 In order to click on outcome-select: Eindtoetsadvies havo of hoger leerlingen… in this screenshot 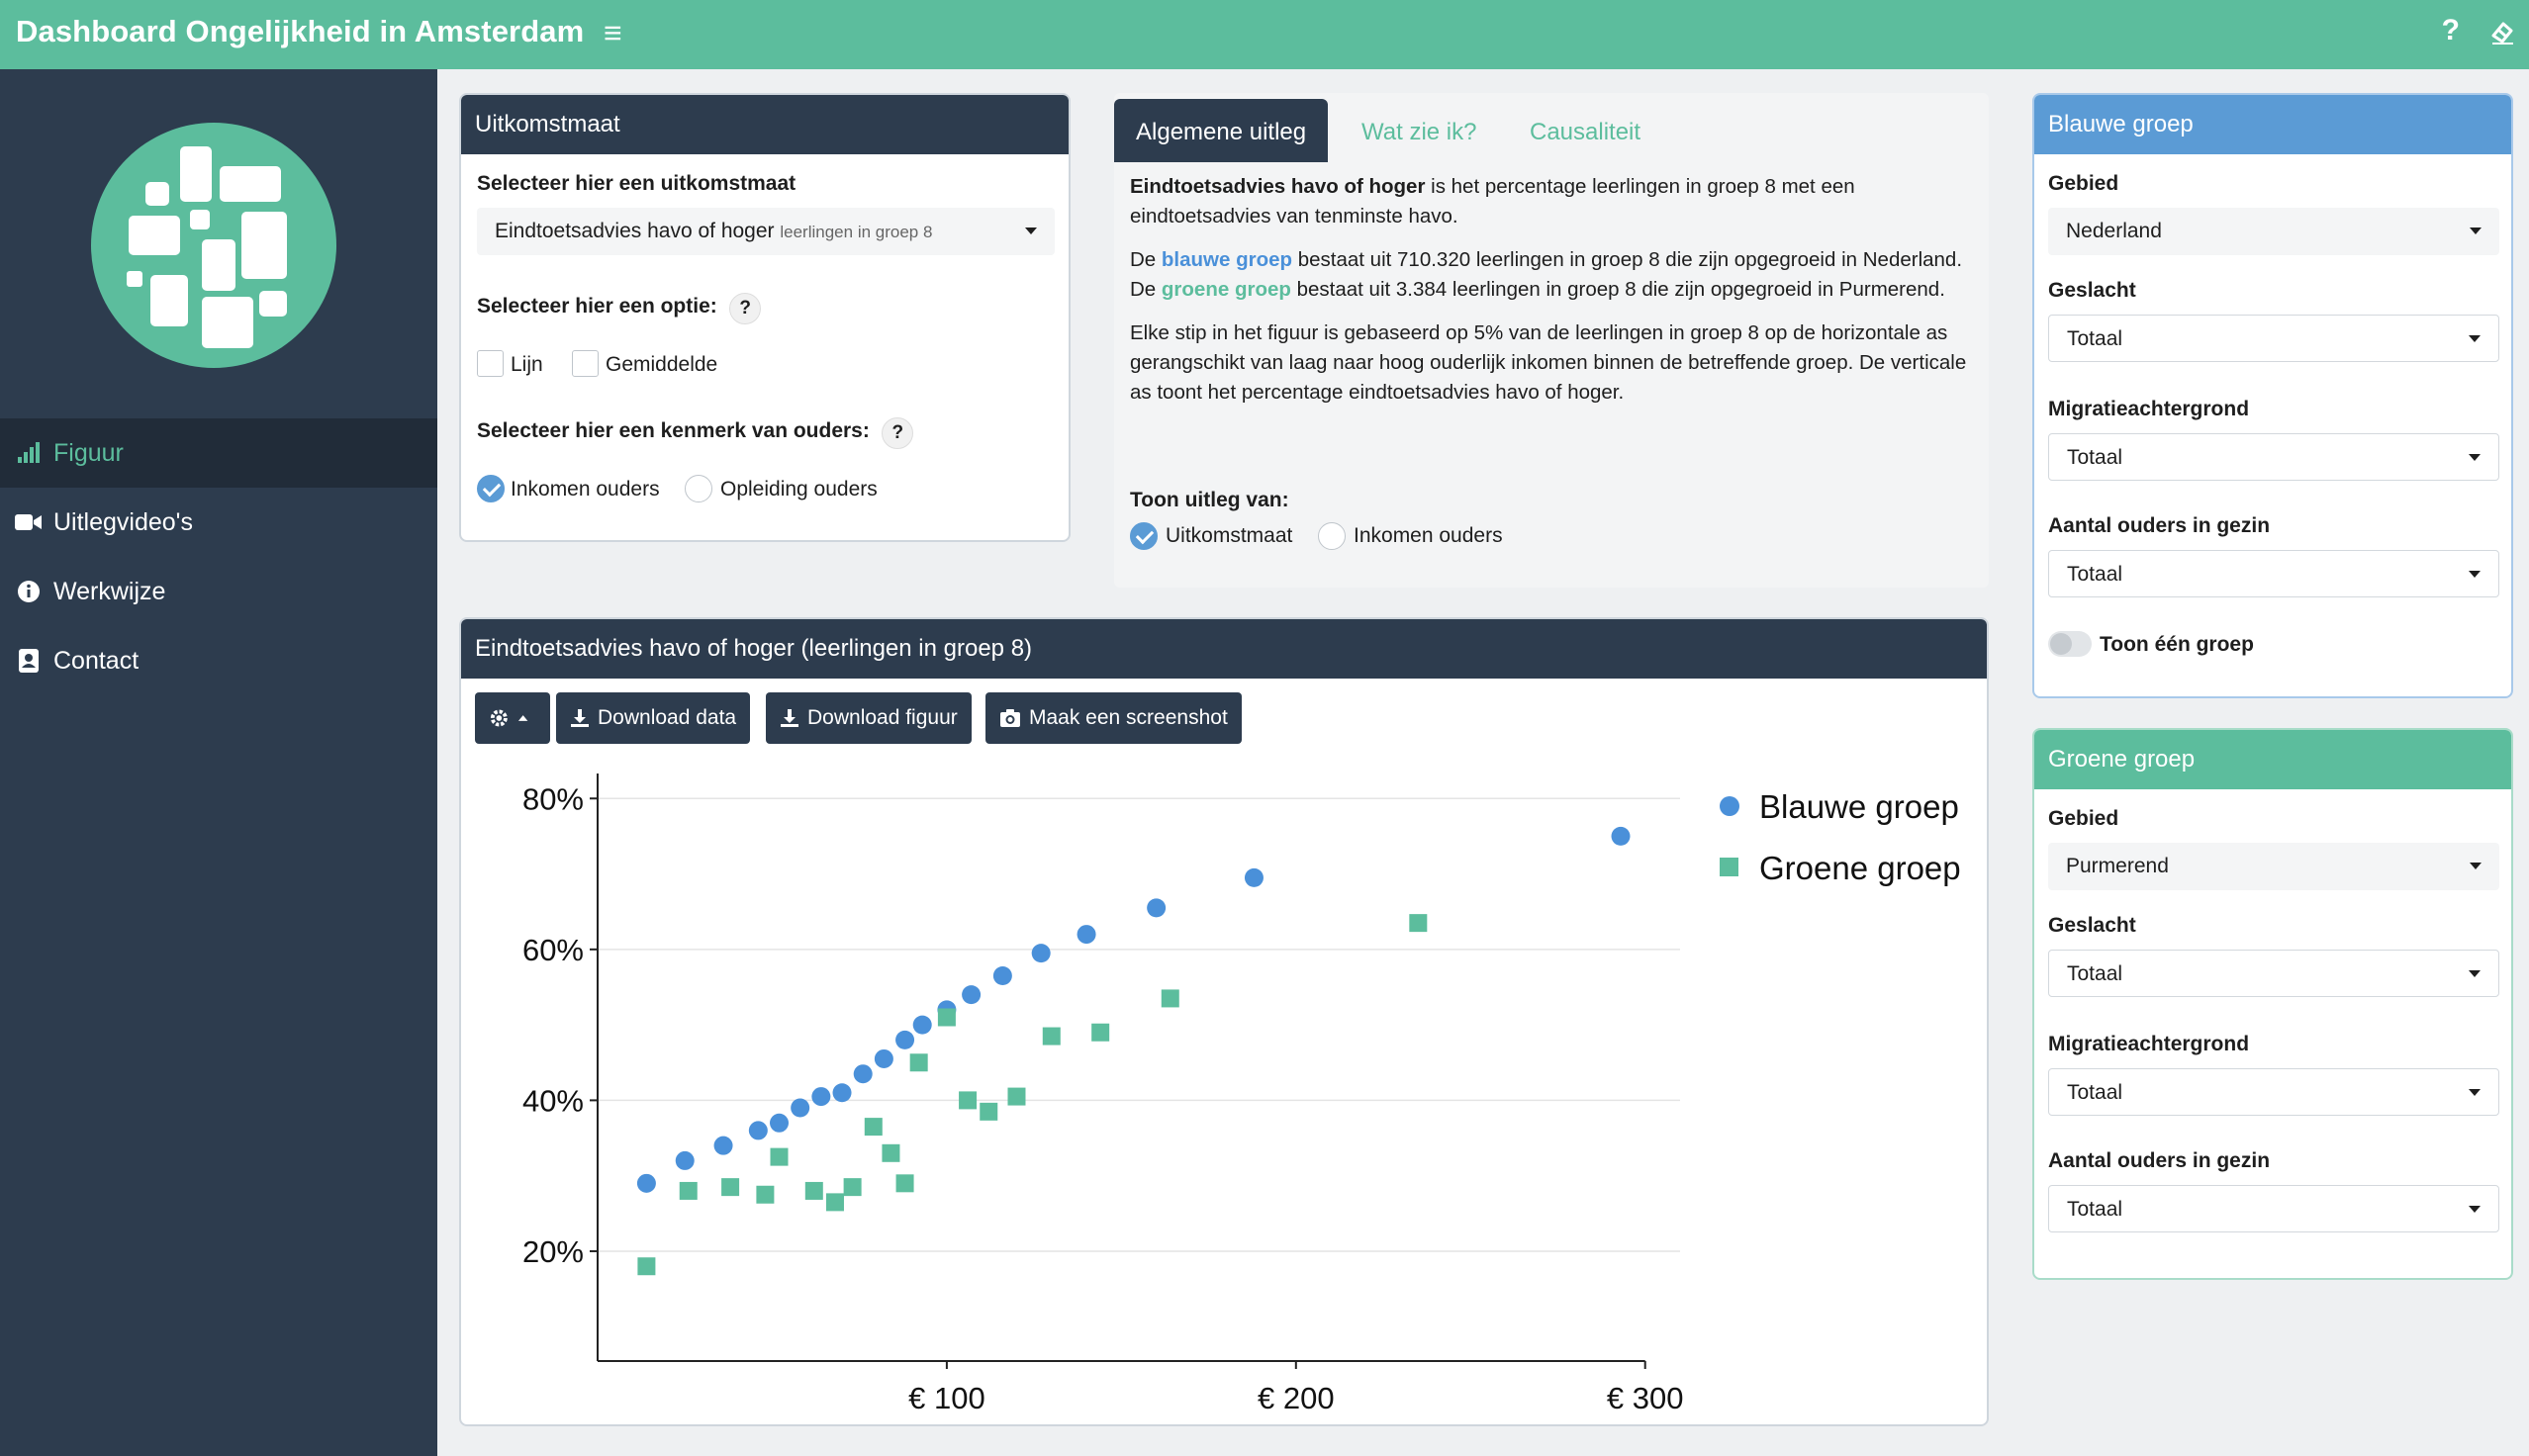, I will do `click(766, 231)`.